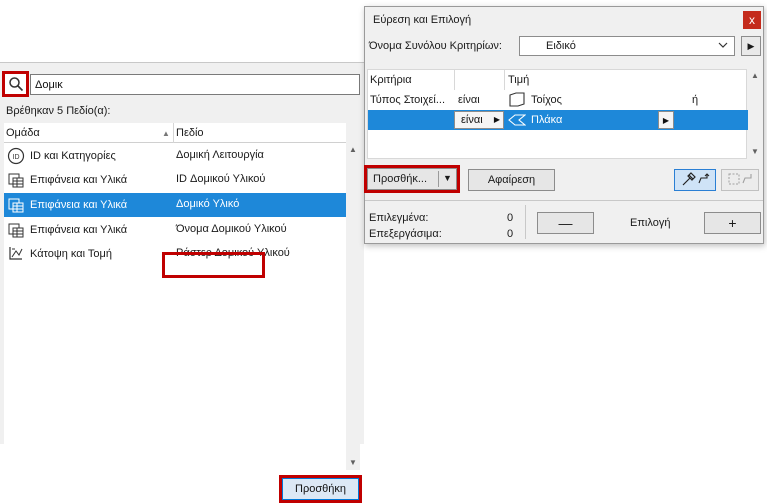  What do you see at coordinates (518, 80) in the screenshot?
I see `column-header-value: Τιμή` at bounding box center [518, 80].